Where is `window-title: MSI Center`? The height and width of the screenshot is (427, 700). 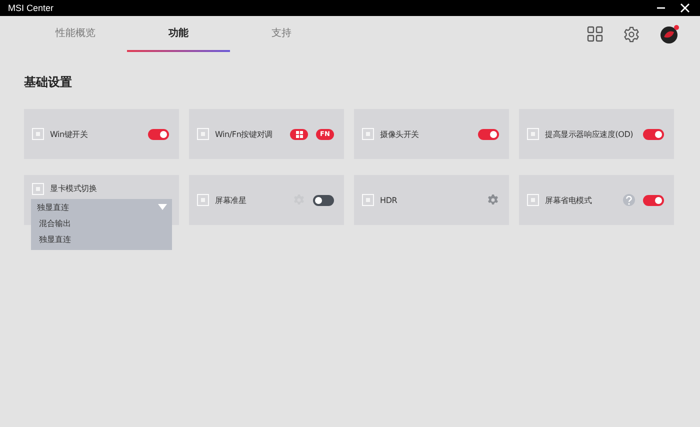 window-title: MSI Center is located at coordinates (31, 8).